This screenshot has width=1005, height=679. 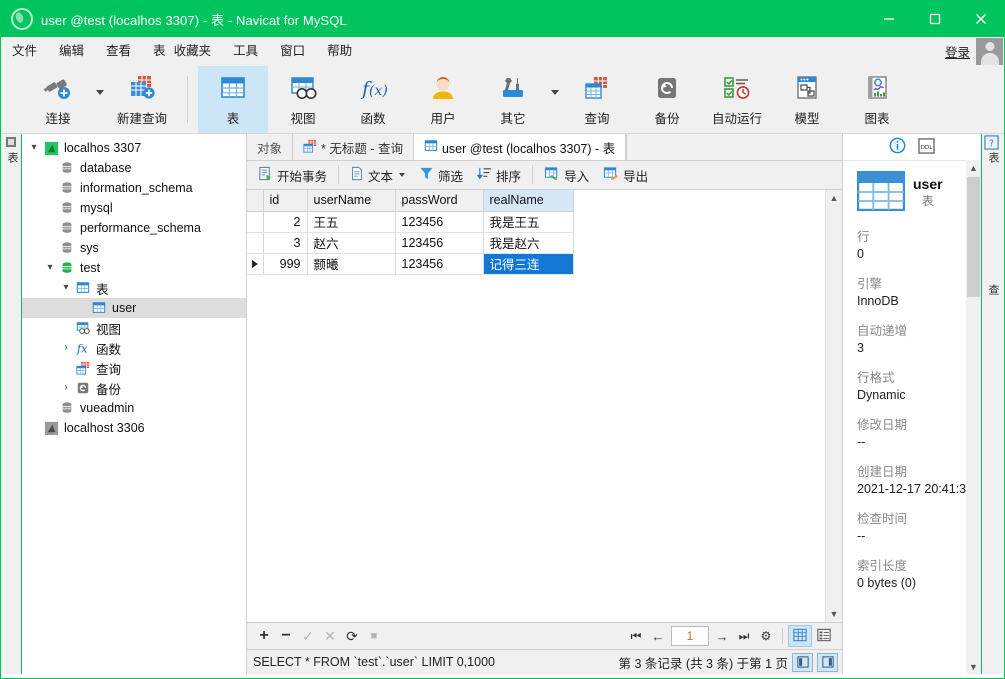 I want to click on add-record-button: +, so click(x=264, y=636).